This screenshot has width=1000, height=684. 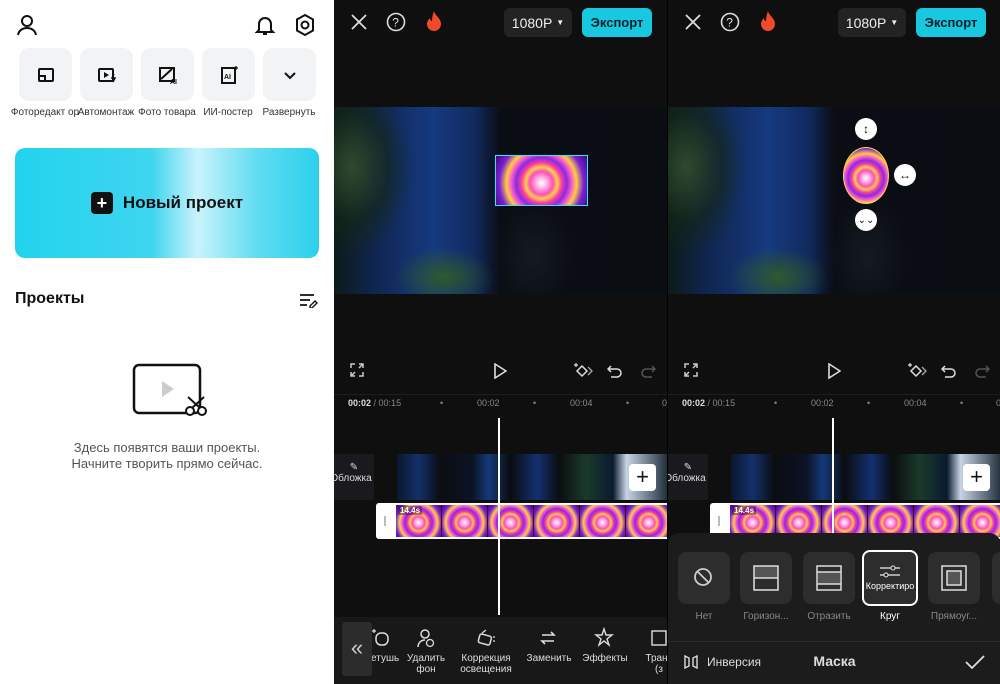 I want to click on toolbar-item-3: Заменить, so click(x=549, y=645).